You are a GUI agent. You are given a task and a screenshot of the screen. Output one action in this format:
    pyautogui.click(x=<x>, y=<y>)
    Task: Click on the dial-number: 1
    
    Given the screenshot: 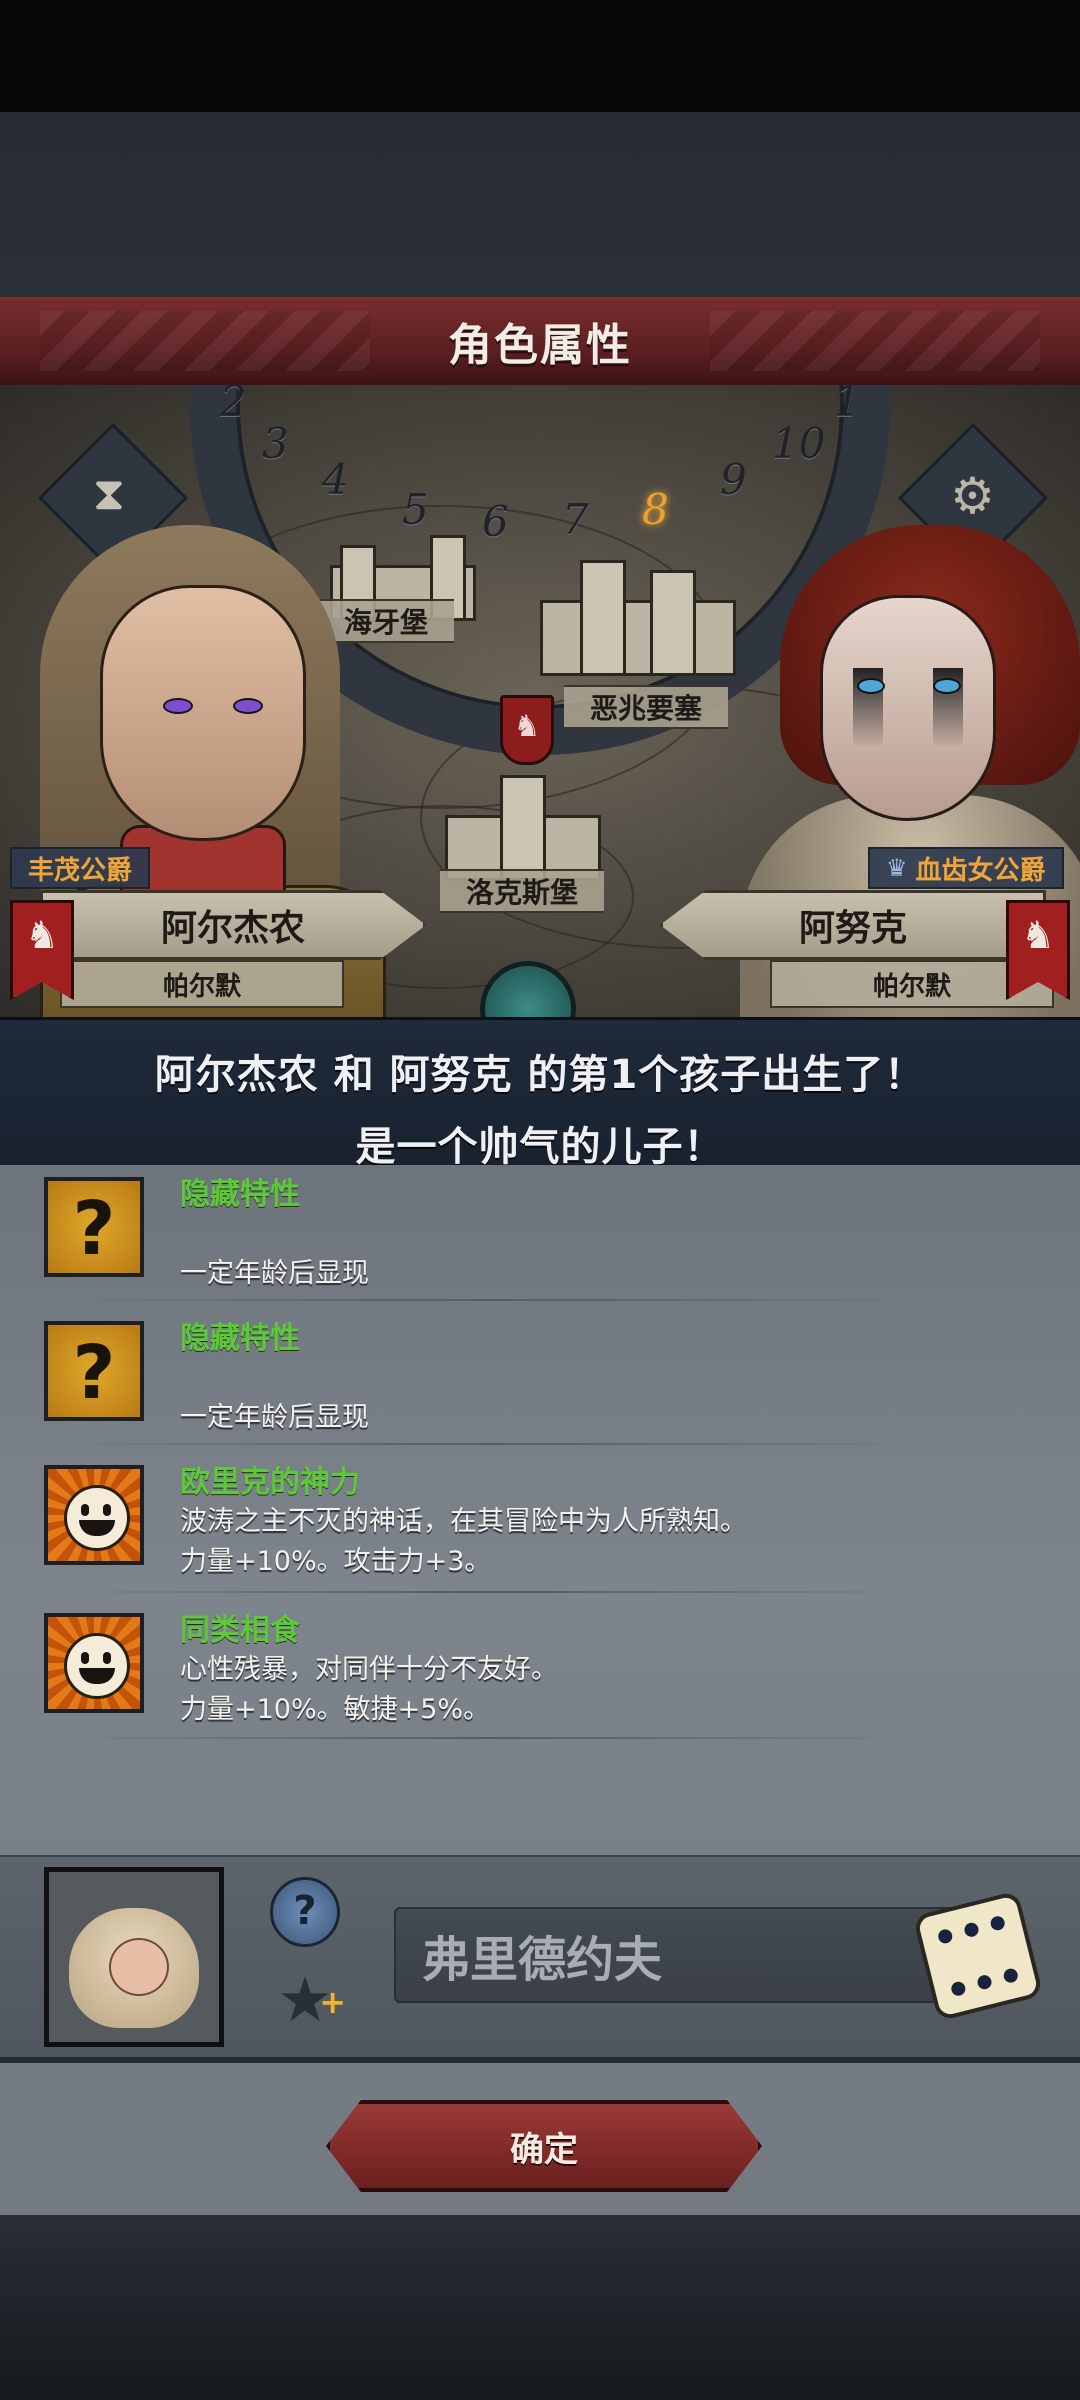 What is the action you would take?
    pyautogui.click(x=847, y=405)
    